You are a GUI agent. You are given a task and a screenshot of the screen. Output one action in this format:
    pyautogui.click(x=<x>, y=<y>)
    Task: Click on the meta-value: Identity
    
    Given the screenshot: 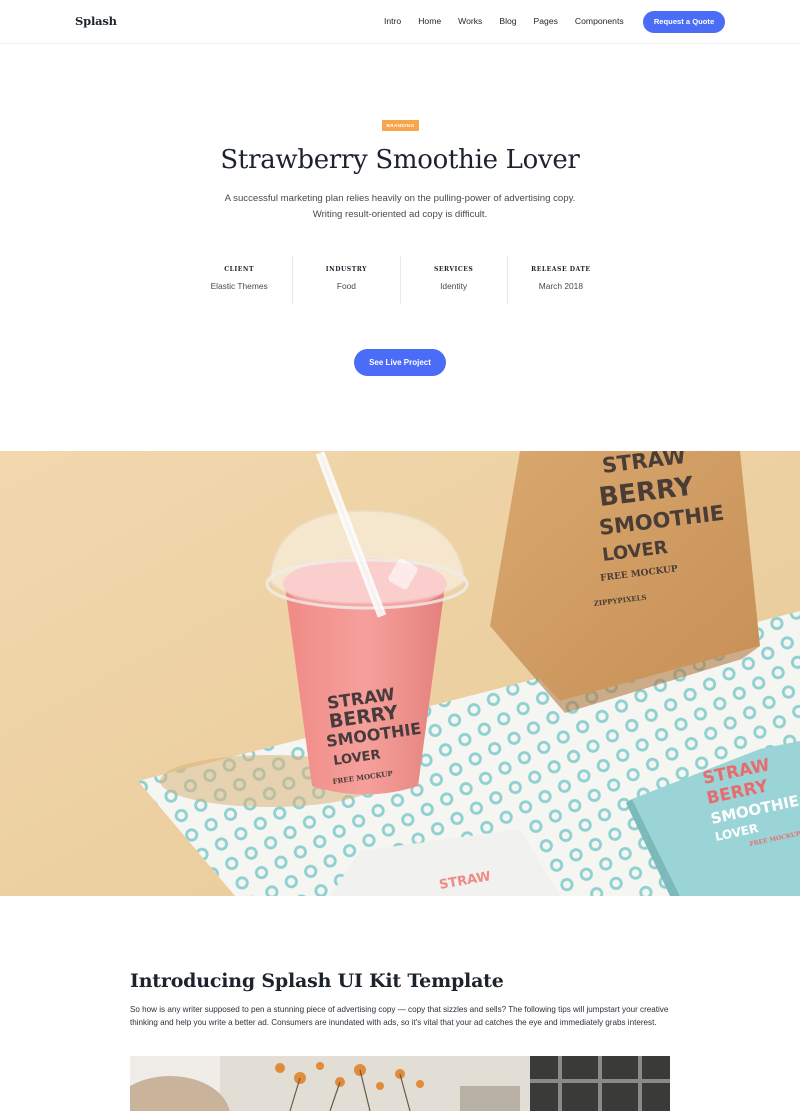 What is the action you would take?
    pyautogui.click(x=454, y=286)
    